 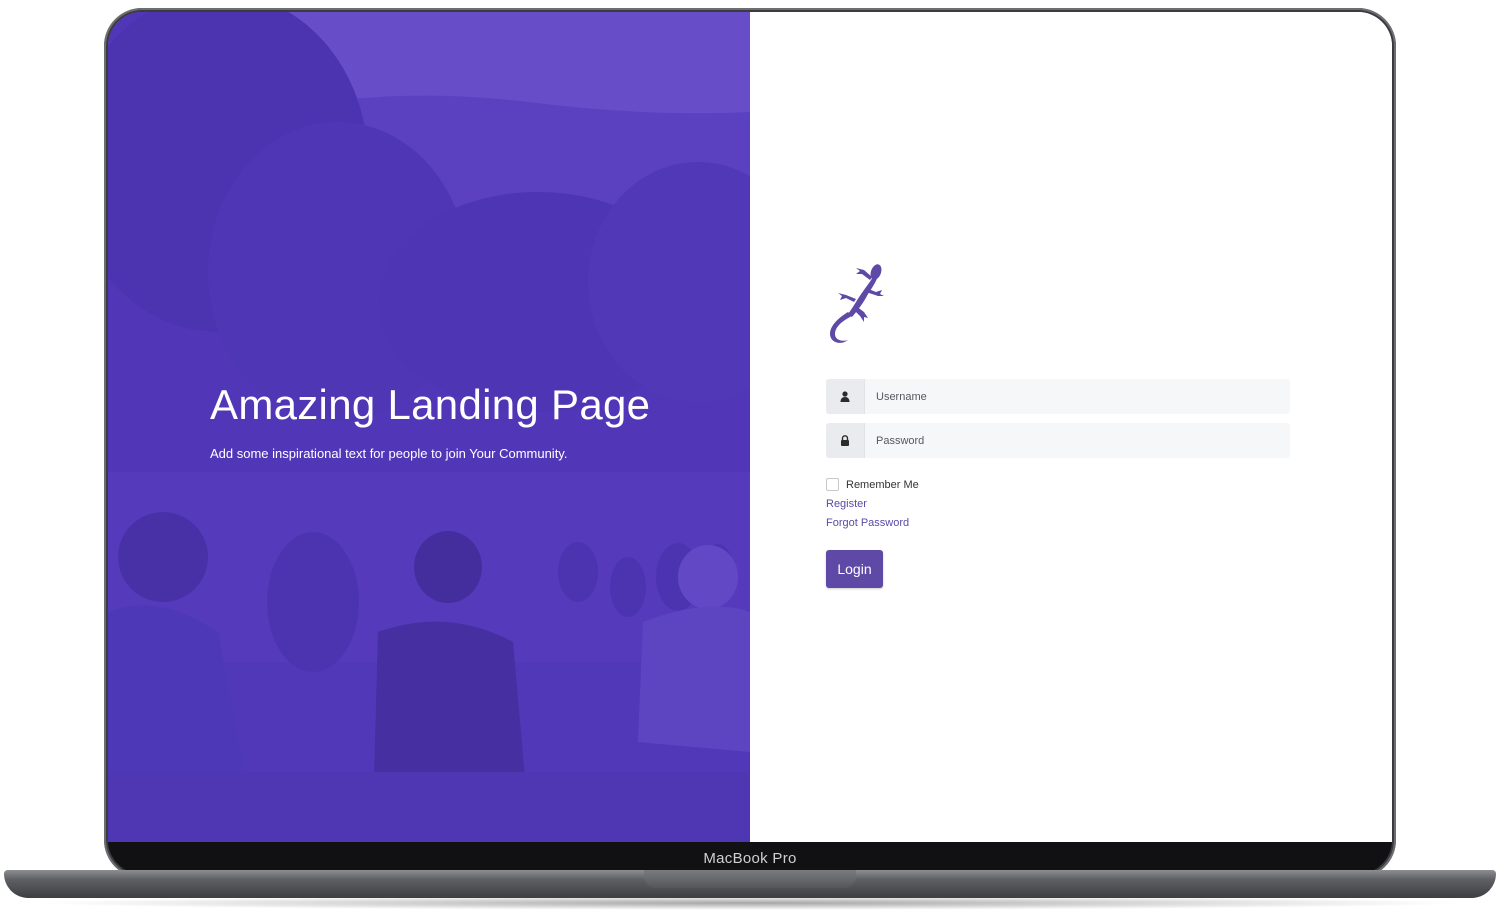 What do you see at coordinates (857, 303) in the screenshot?
I see `gecko-icon` at bounding box center [857, 303].